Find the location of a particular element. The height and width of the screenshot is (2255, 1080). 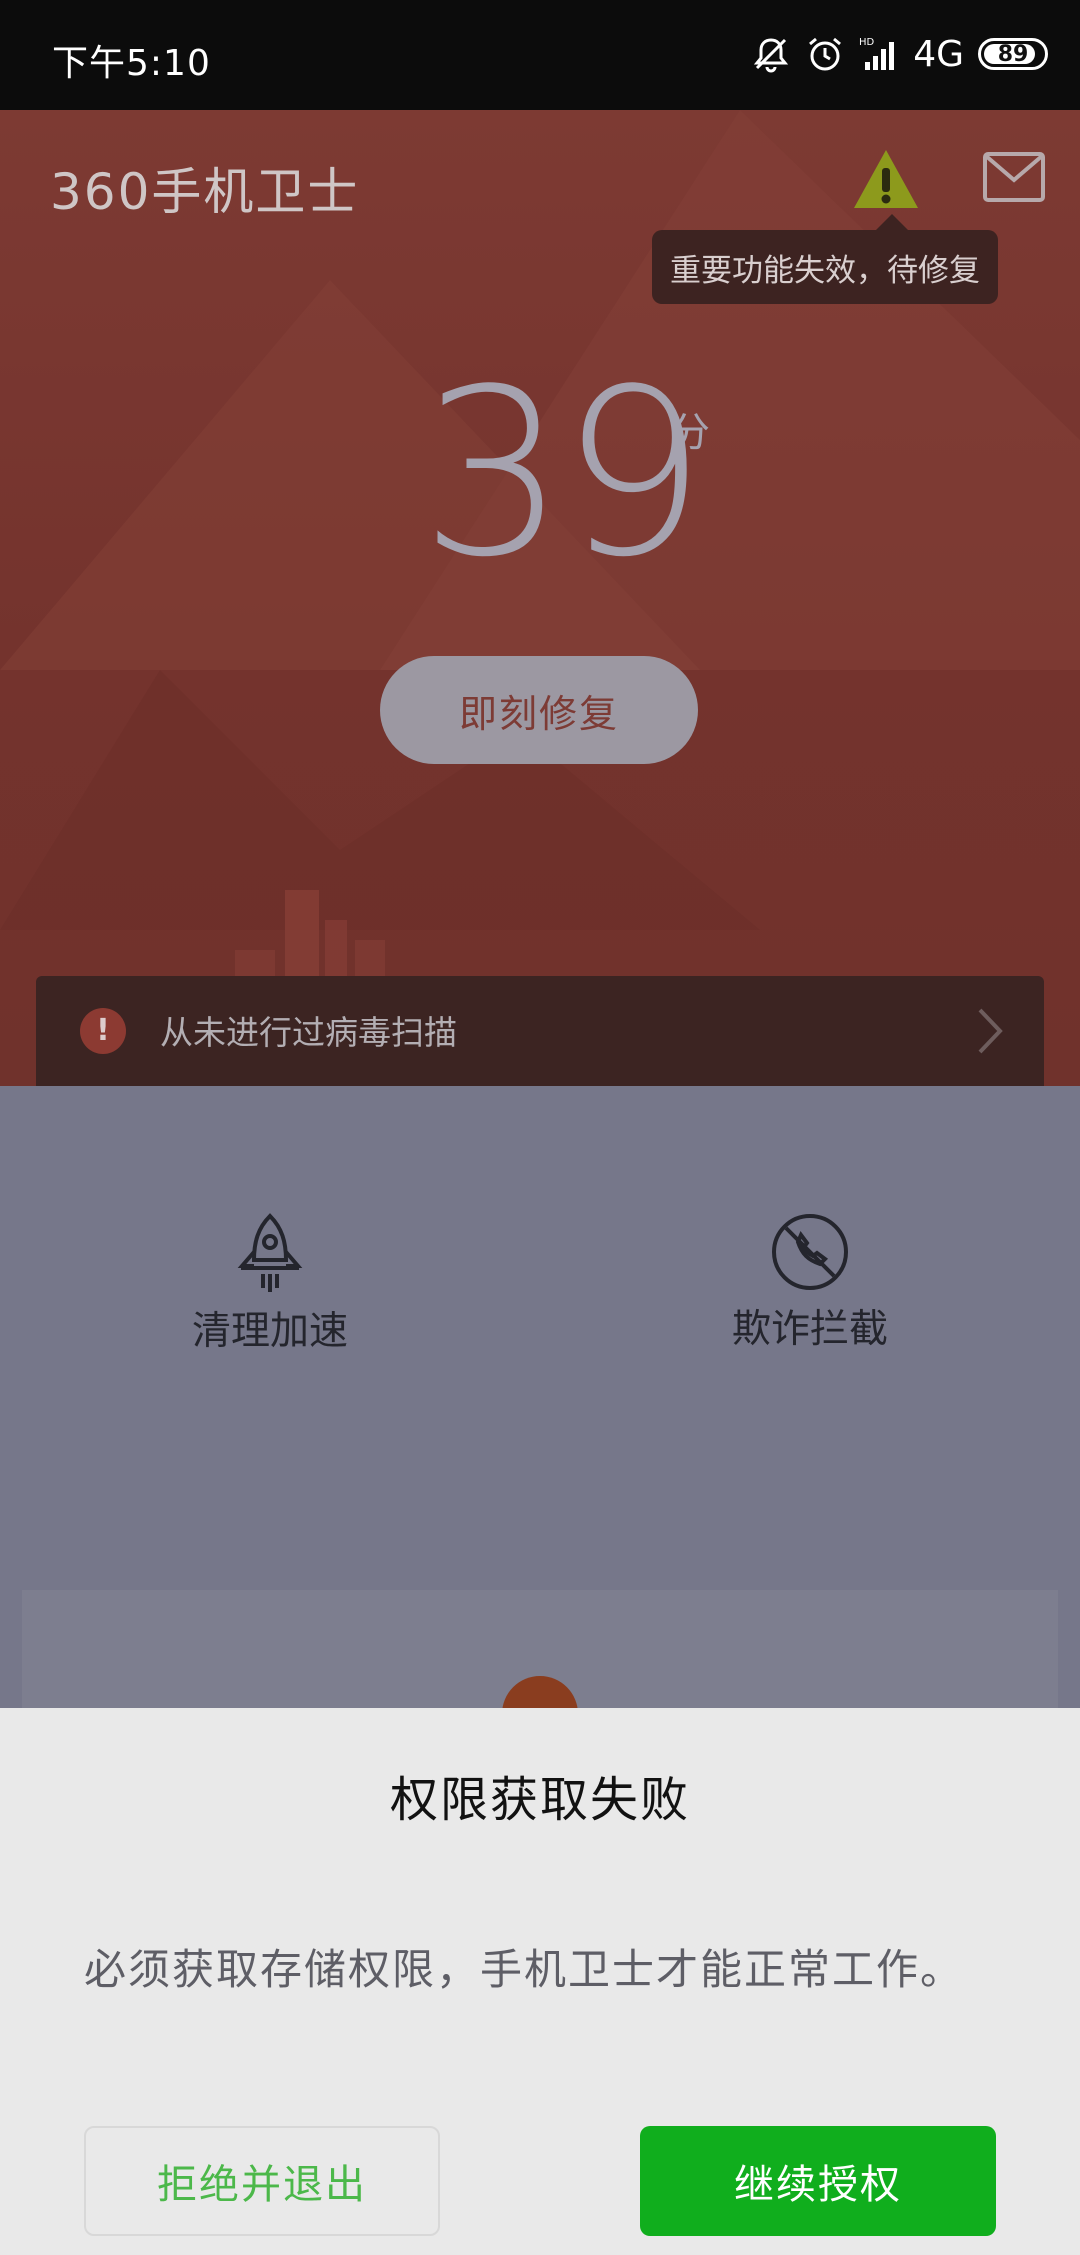

feature-clean-speedup: 清理加速 is located at coordinates (270, 1284).